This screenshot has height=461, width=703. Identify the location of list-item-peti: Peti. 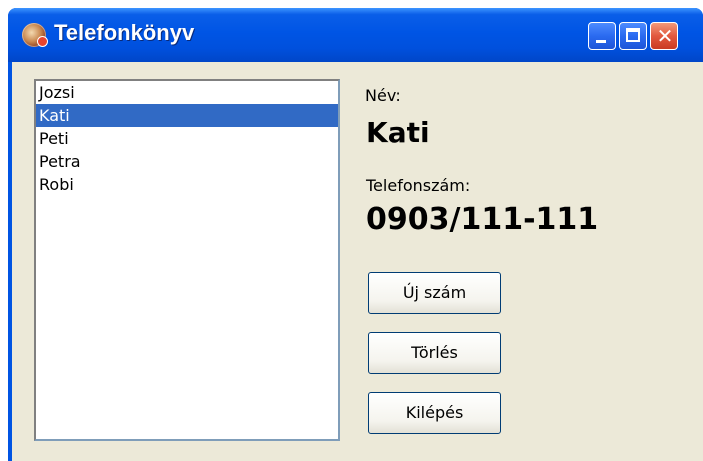
(187, 138).